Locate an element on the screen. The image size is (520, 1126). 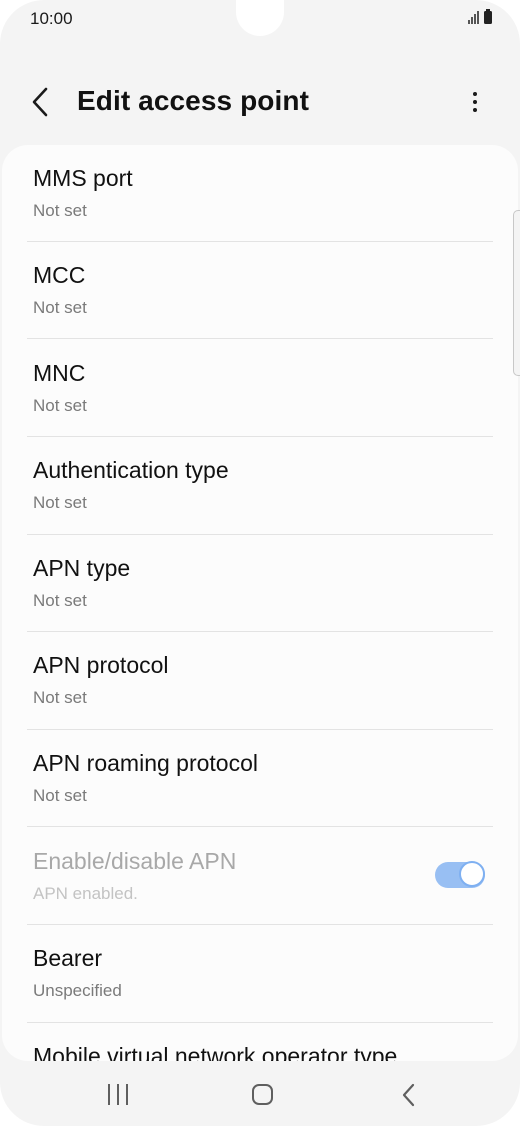
back-icon is located at coordinates (408, 1095).